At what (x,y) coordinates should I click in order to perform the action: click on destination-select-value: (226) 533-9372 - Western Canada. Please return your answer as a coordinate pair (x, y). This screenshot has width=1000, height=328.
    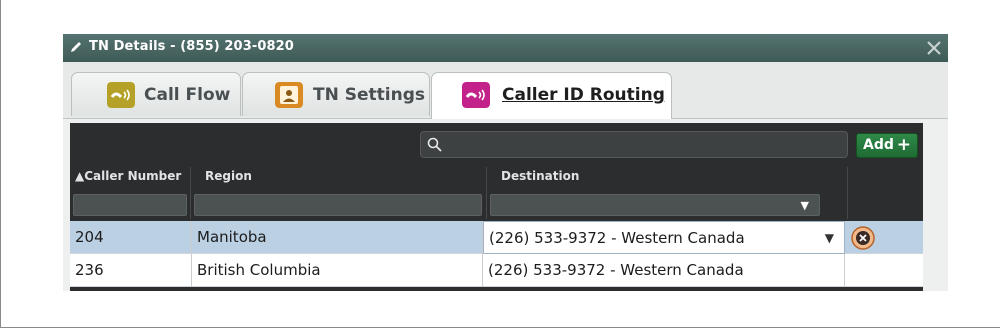
    Looking at the image, I should click on (617, 238).